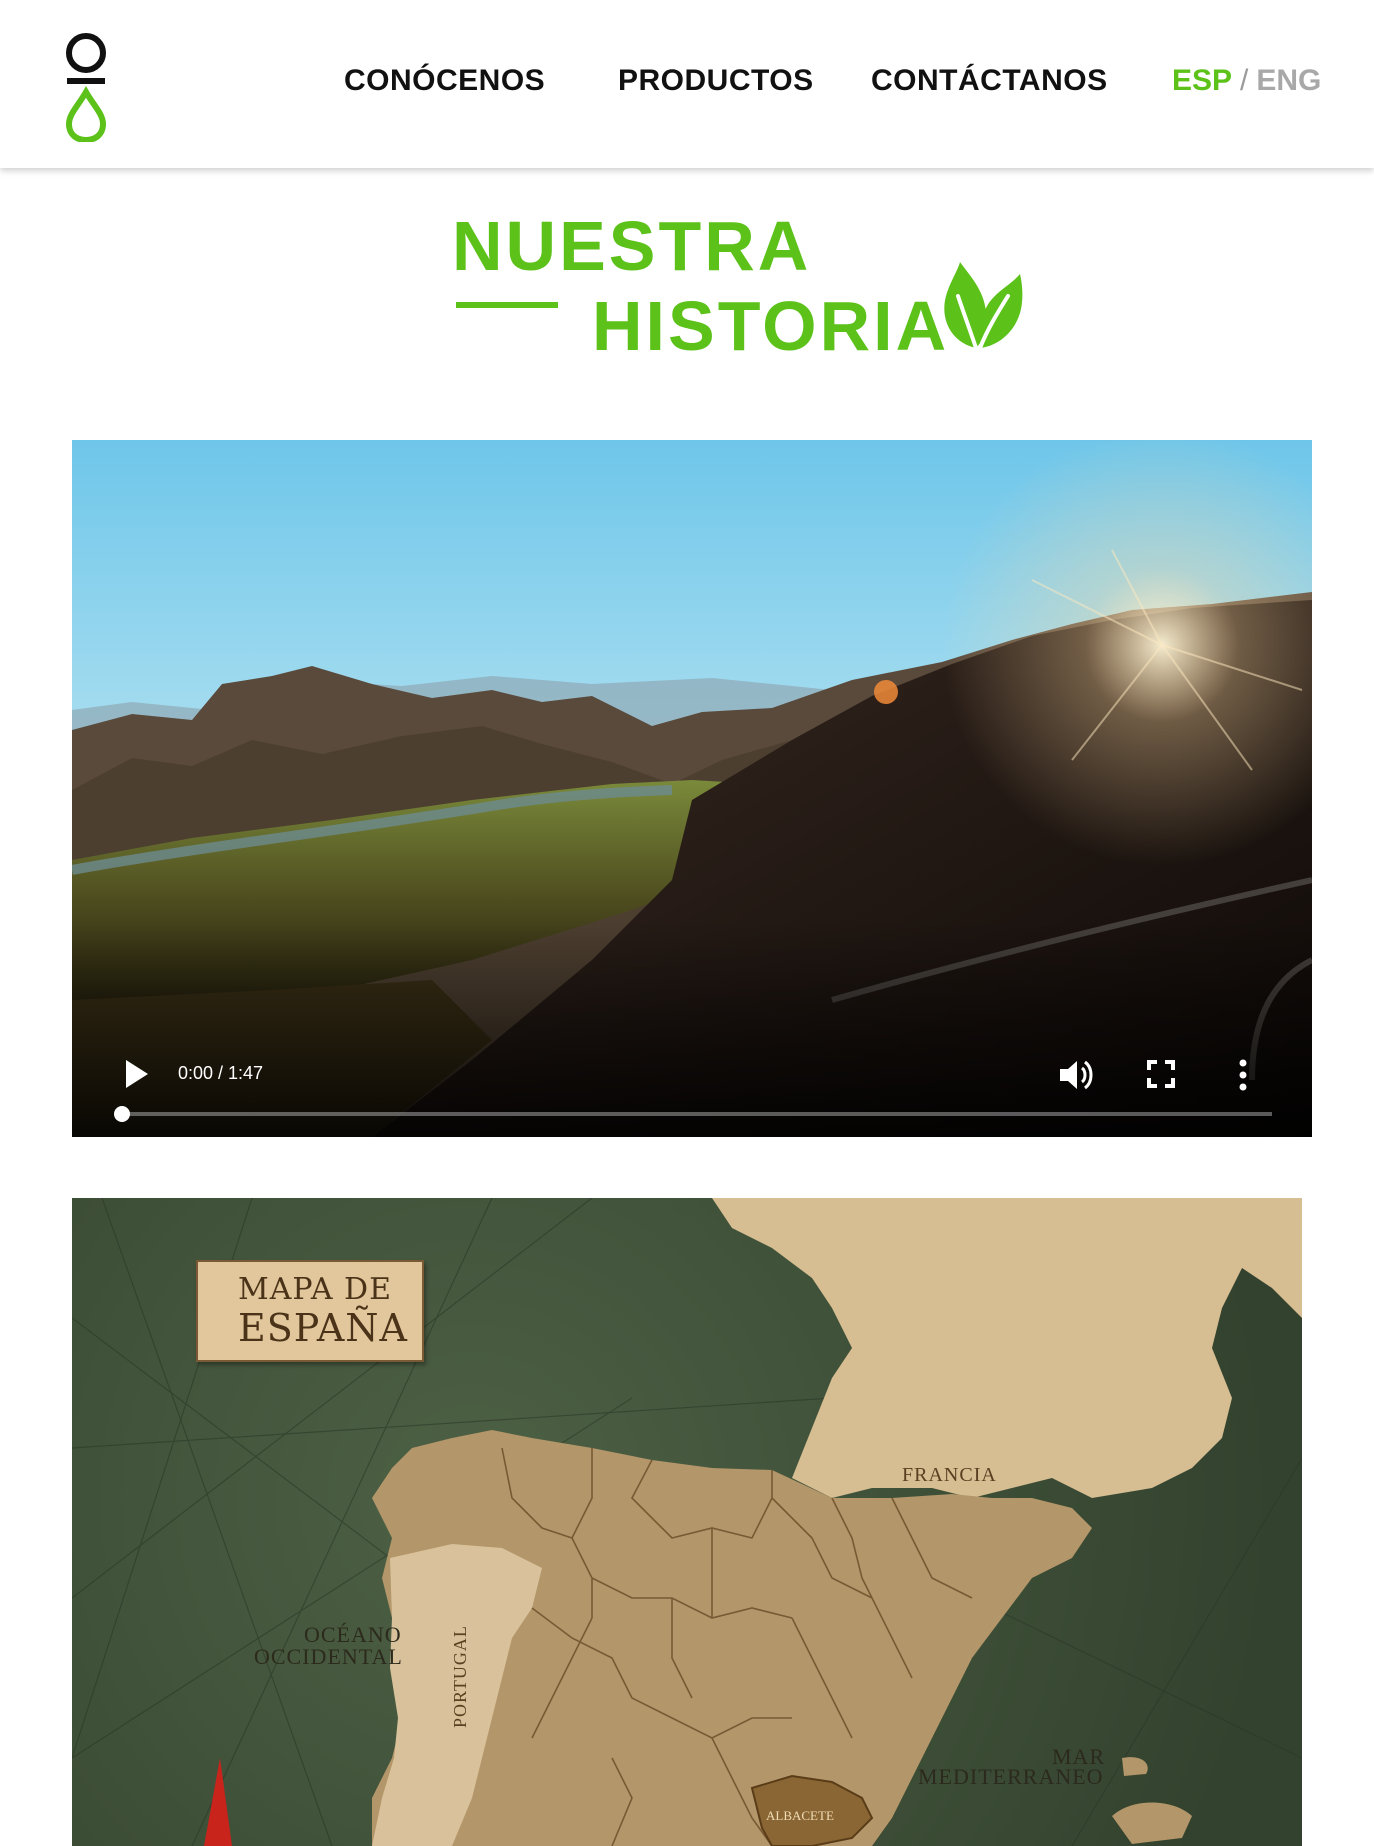 This screenshot has height=1846, width=1374. What do you see at coordinates (745, 286) in the screenshot?
I see `page-title: NUESTRA HISTORIA` at bounding box center [745, 286].